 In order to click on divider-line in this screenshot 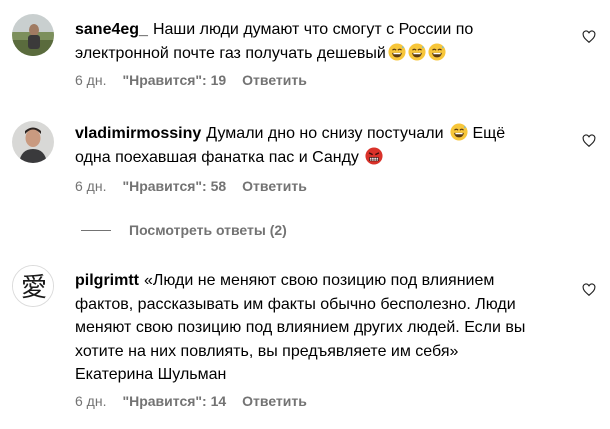, I will do `click(96, 230)`.